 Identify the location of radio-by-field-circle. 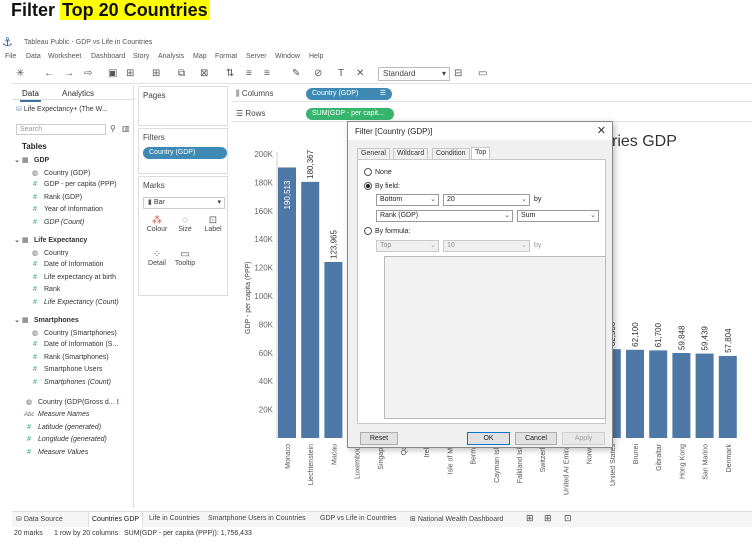
(368, 186).